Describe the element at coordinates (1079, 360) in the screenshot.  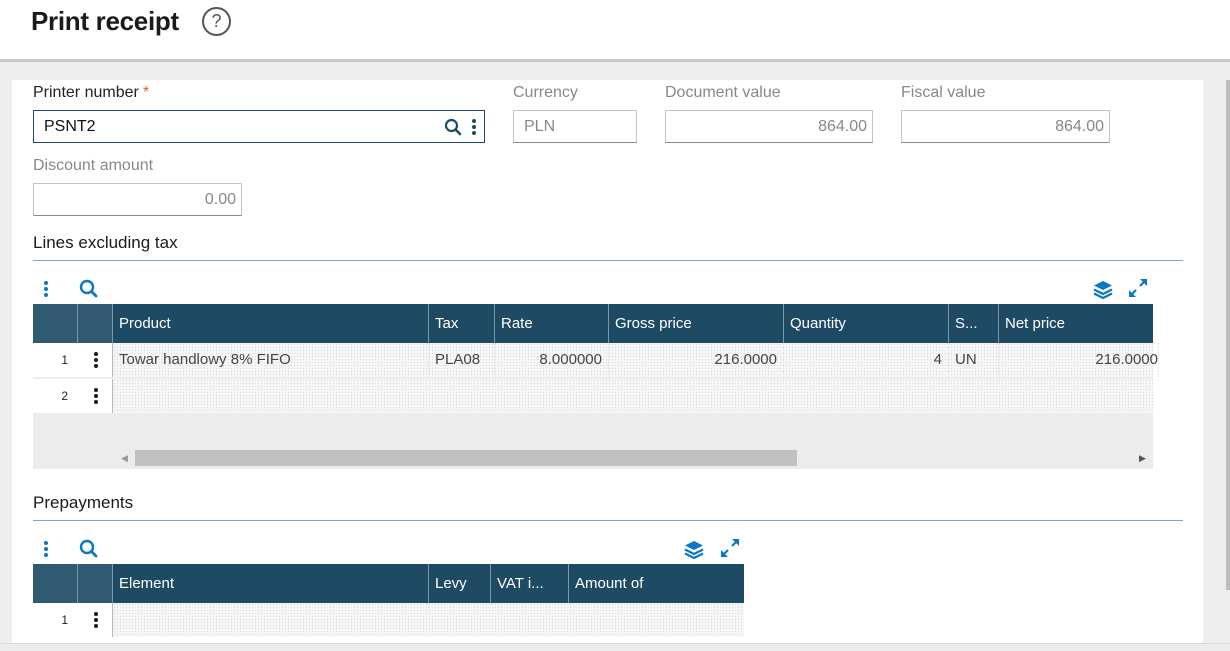
I see `cell-net-price: 216.0000` at that location.